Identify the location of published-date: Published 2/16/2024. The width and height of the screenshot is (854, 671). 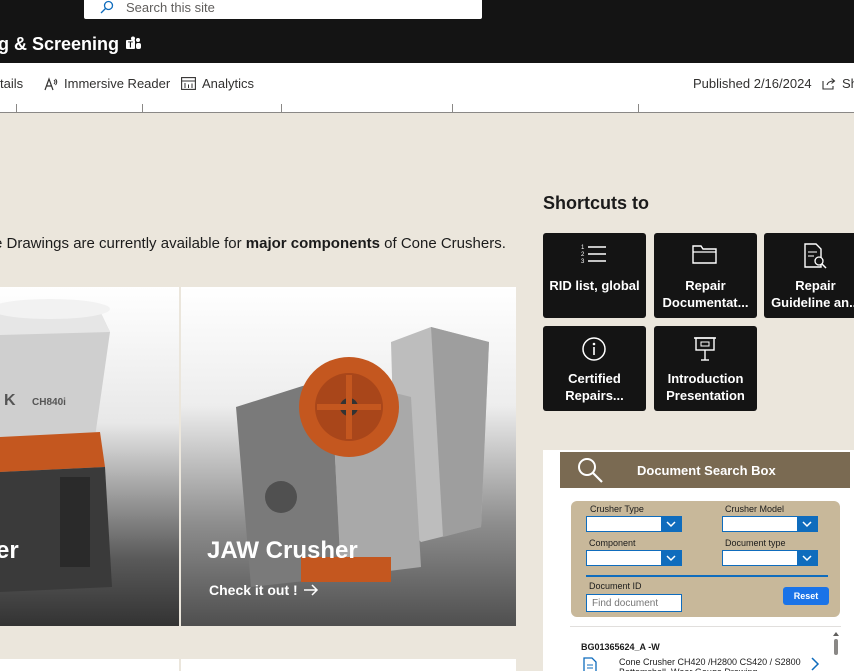
(752, 83).